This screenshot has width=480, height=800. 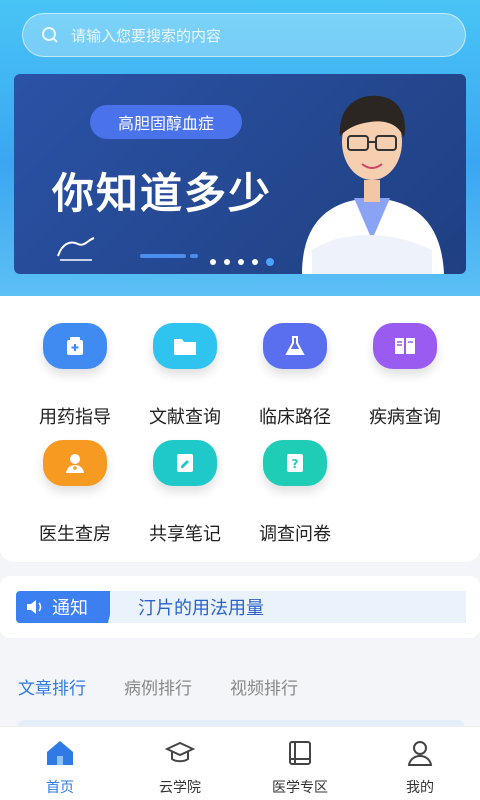 What do you see at coordinates (60, 768) in the screenshot?
I see `nav-home: 首页` at bounding box center [60, 768].